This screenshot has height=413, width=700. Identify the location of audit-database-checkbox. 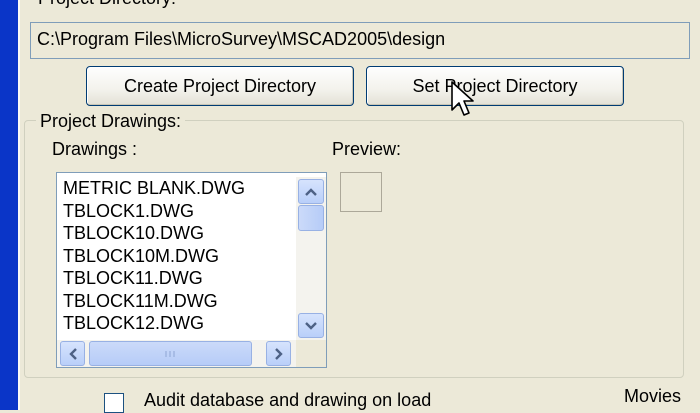
(114, 403).